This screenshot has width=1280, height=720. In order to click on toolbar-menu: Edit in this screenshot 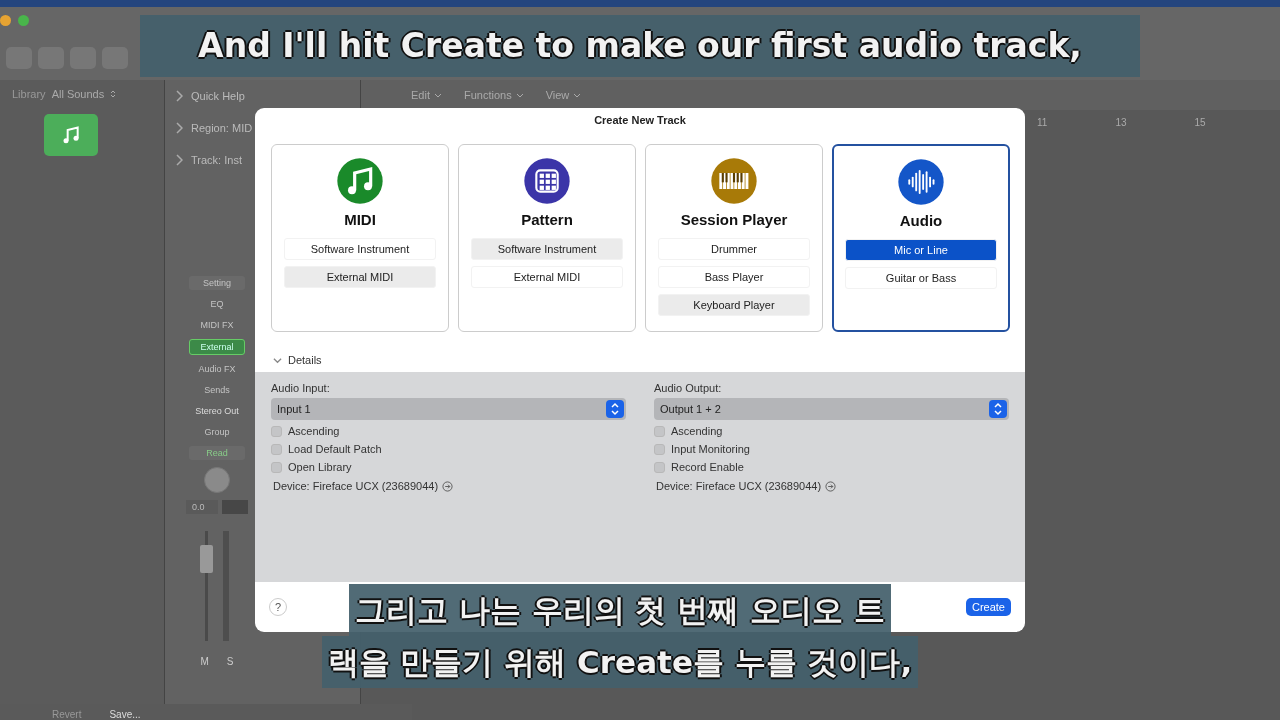, I will do `click(420, 95)`.